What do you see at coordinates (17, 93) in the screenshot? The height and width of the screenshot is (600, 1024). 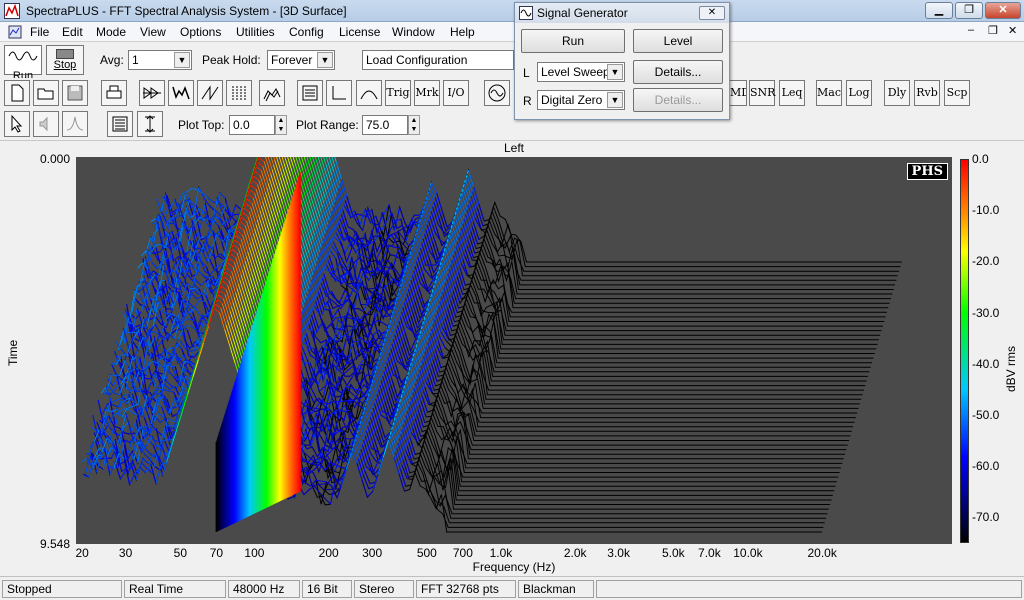 I see `new-button` at bounding box center [17, 93].